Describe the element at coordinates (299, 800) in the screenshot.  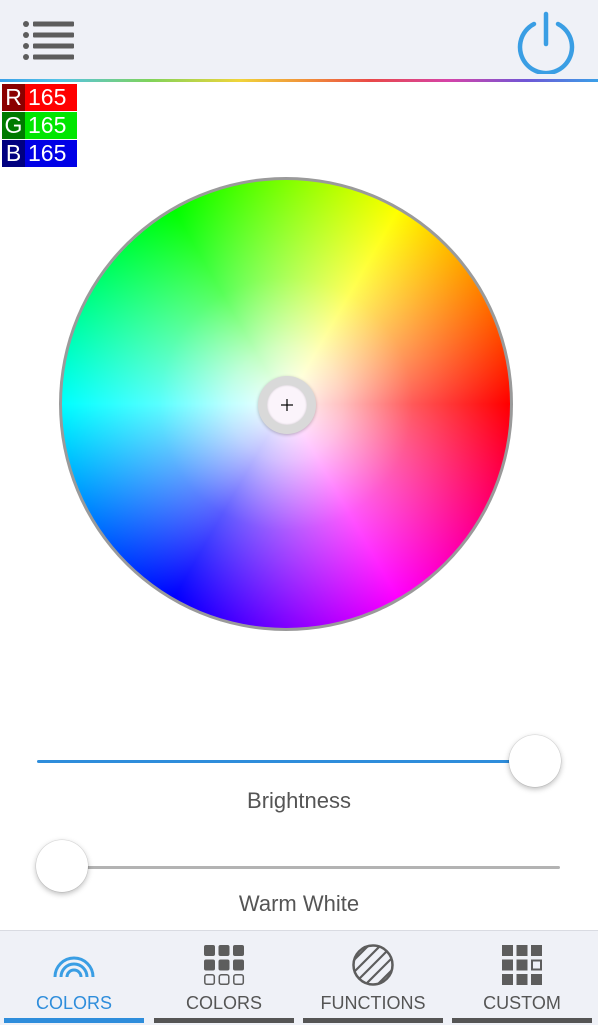
I see `brightness-label: Brightness` at that location.